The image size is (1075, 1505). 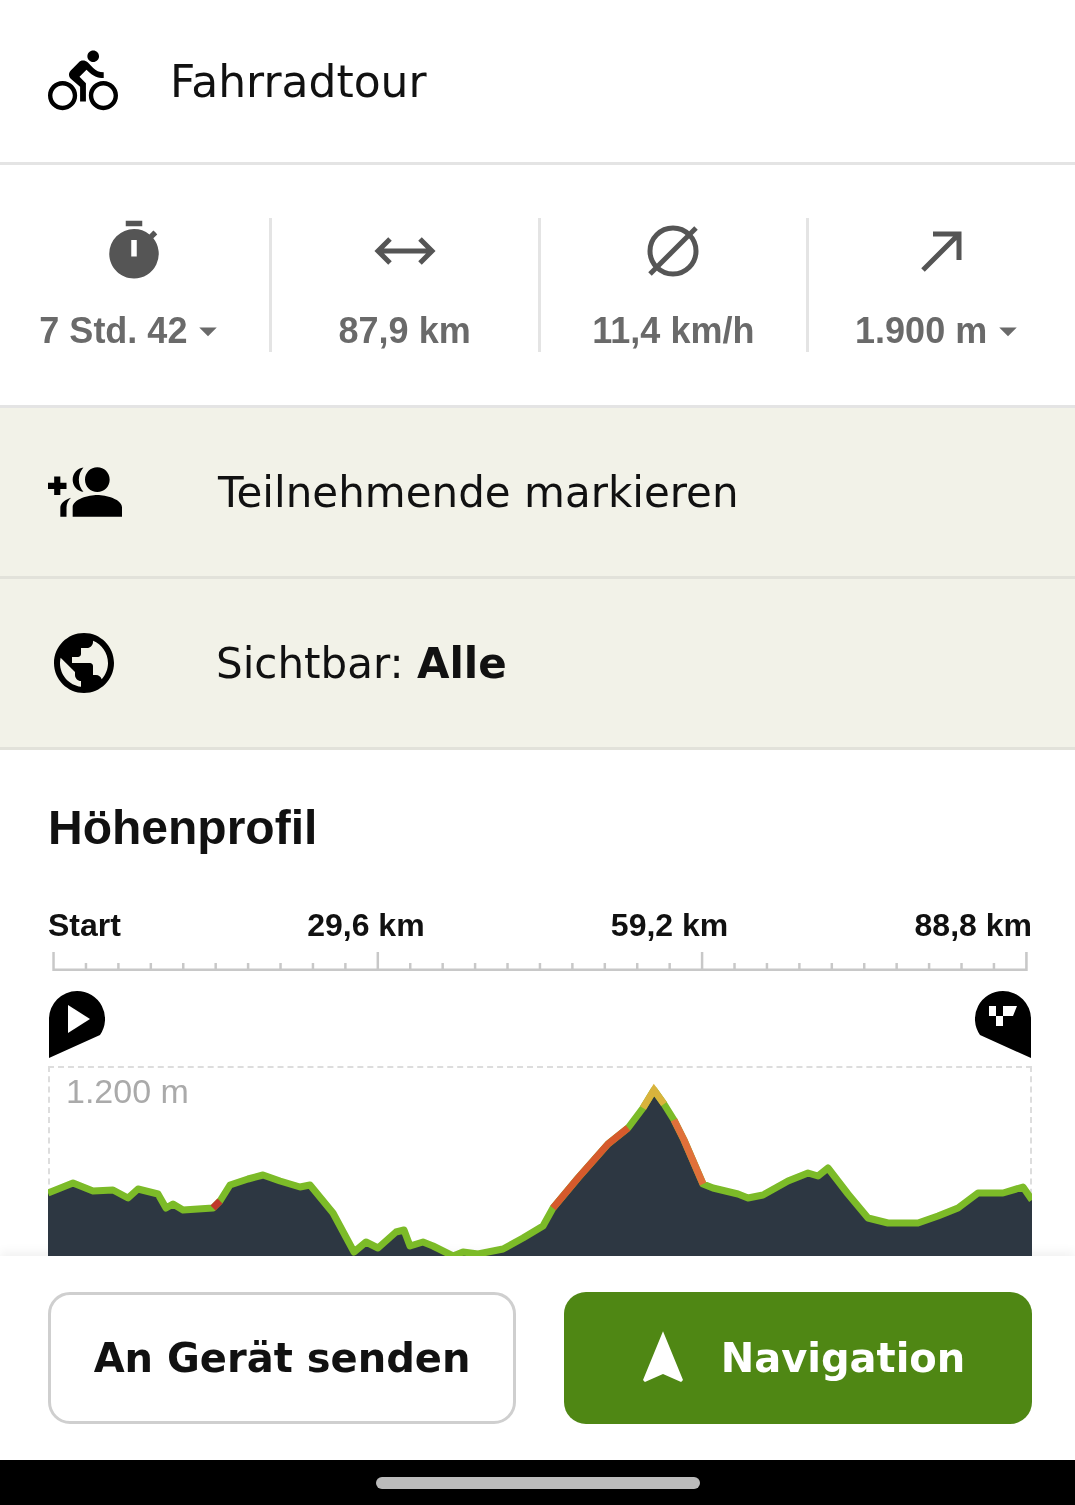 What do you see at coordinates (478, 492) in the screenshot?
I see `action-label: Teilnehmende markieren` at bounding box center [478, 492].